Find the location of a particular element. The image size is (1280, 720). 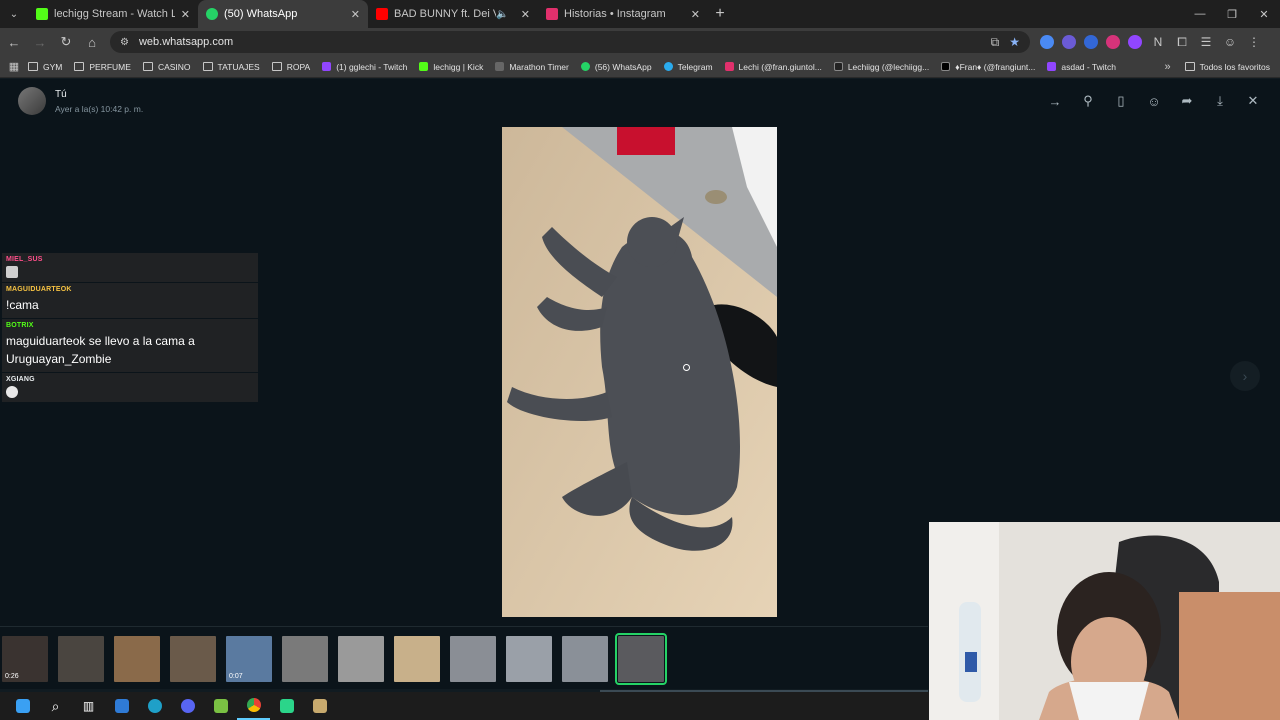

bookmark-label: Telegram is located at coordinates (695, 66).